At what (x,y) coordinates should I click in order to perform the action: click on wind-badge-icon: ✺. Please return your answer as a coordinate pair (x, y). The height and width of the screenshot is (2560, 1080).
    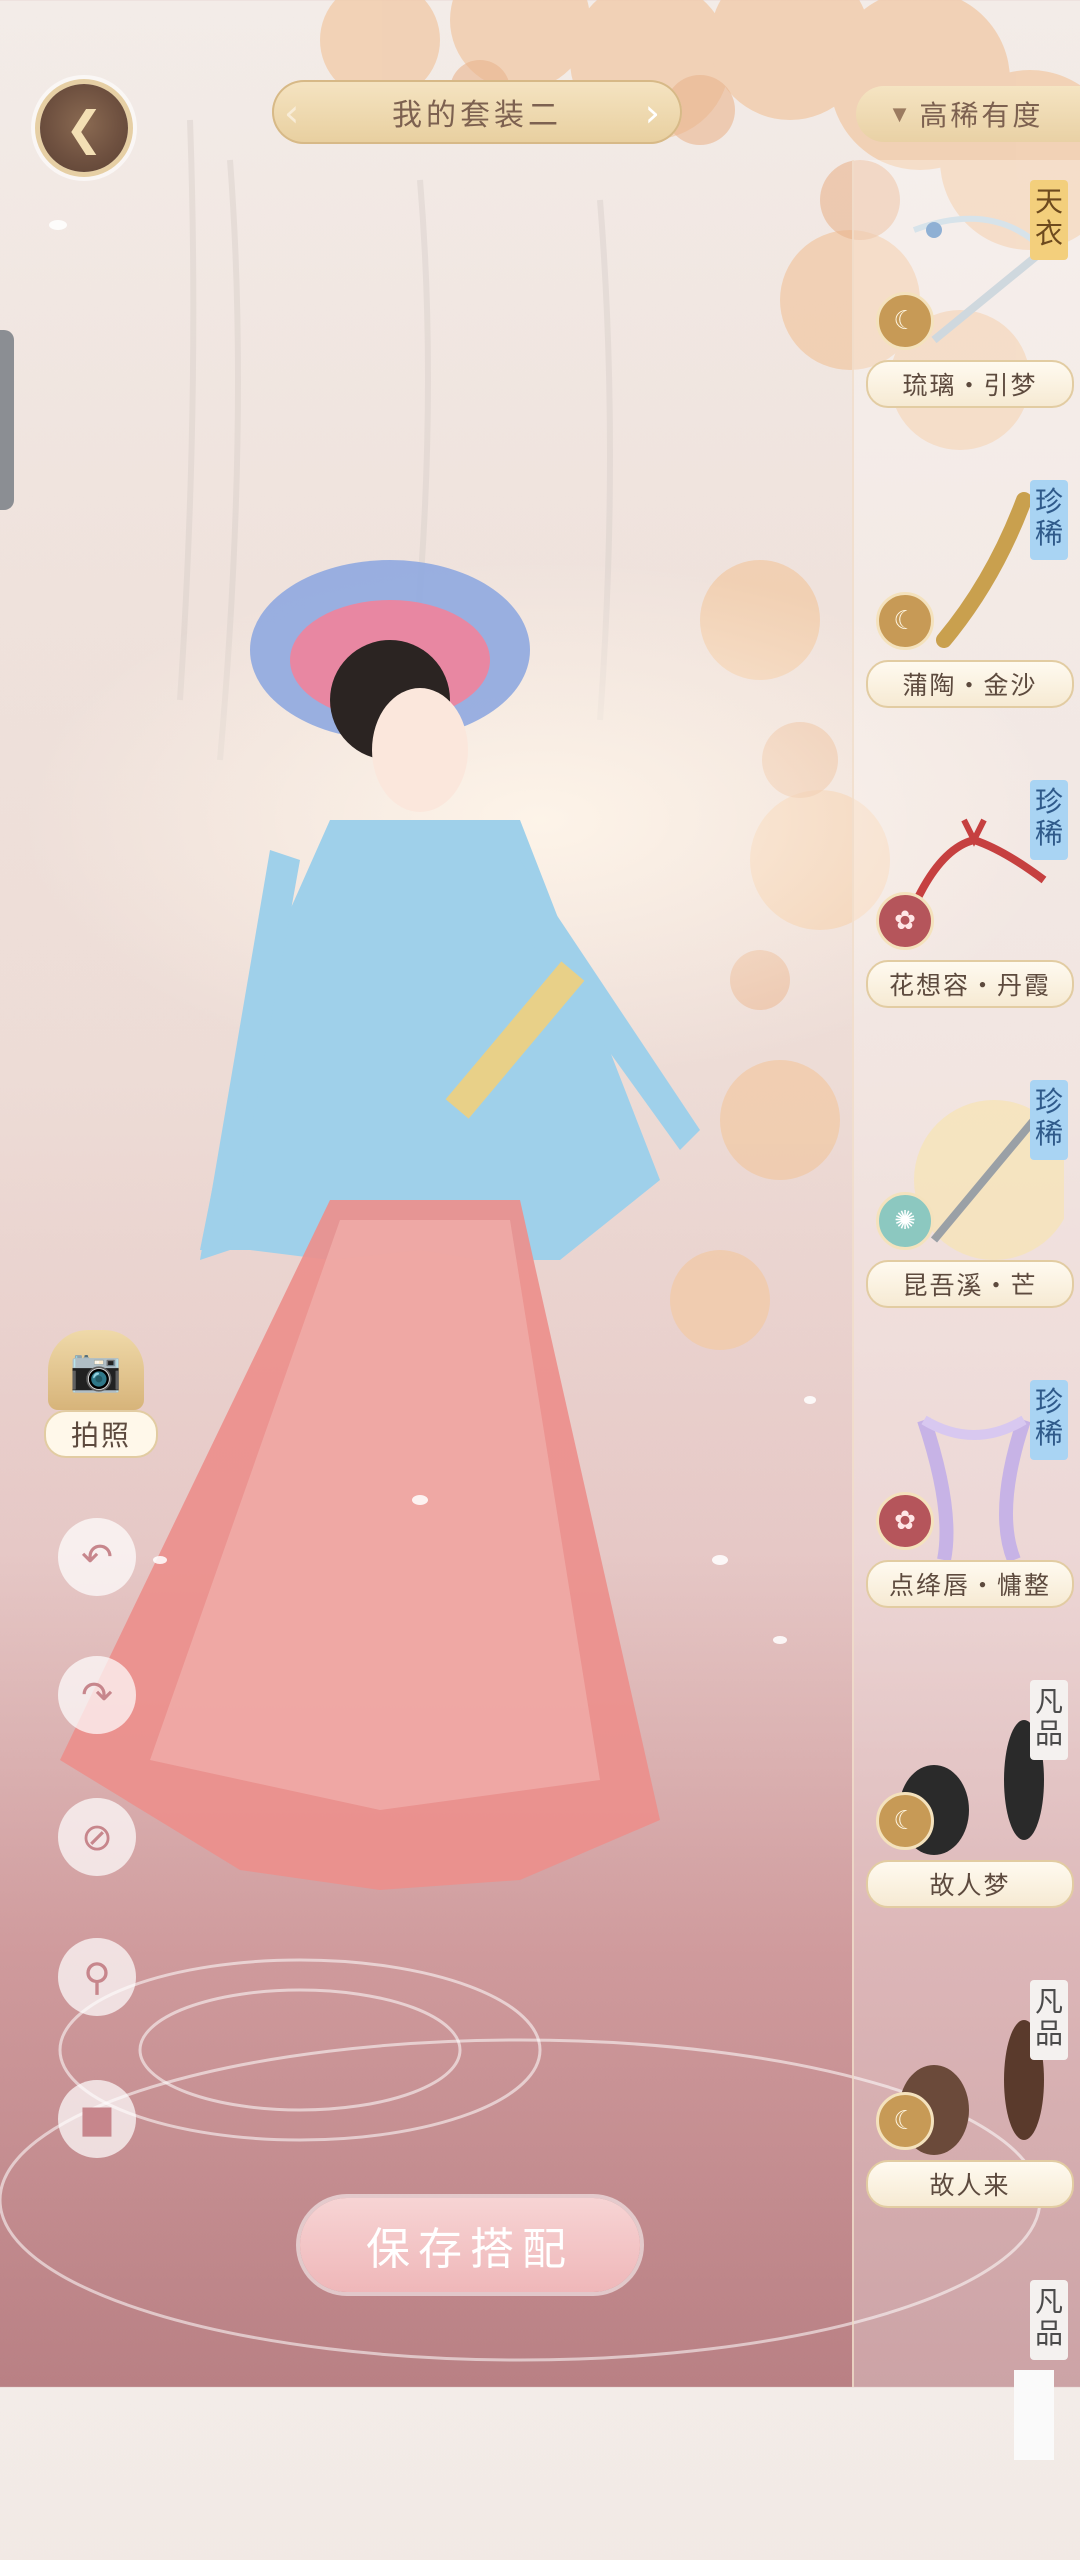
    Looking at the image, I should click on (905, 1221).